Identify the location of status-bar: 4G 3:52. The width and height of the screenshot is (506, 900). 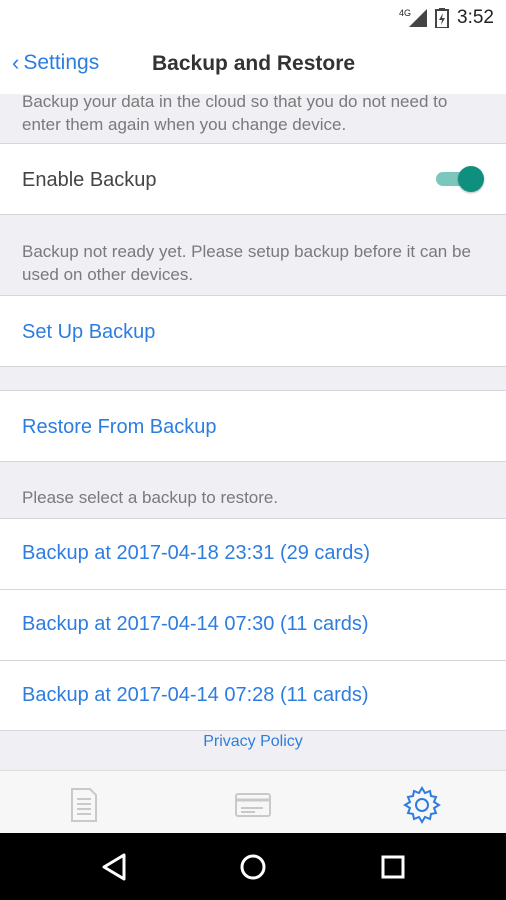
(253, 18).